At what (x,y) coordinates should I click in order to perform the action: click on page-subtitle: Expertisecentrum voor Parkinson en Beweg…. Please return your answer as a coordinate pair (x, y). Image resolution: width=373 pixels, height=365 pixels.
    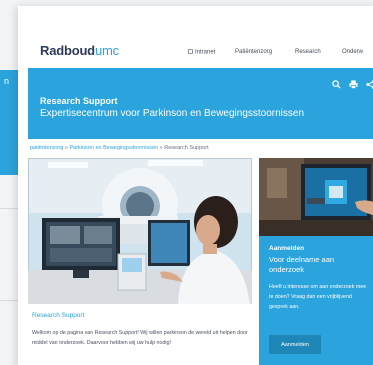
    Looking at the image, I should click on (172, 113).